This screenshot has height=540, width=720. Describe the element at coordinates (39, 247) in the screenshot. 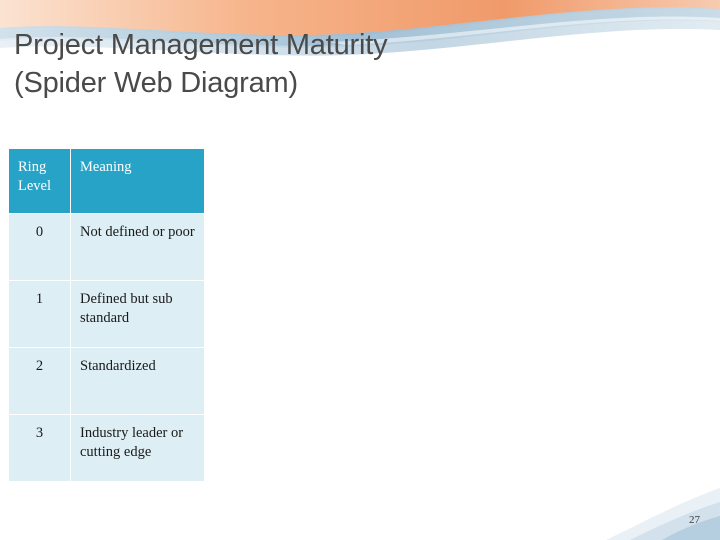

I see `cell-ring-level: 0` at that location.